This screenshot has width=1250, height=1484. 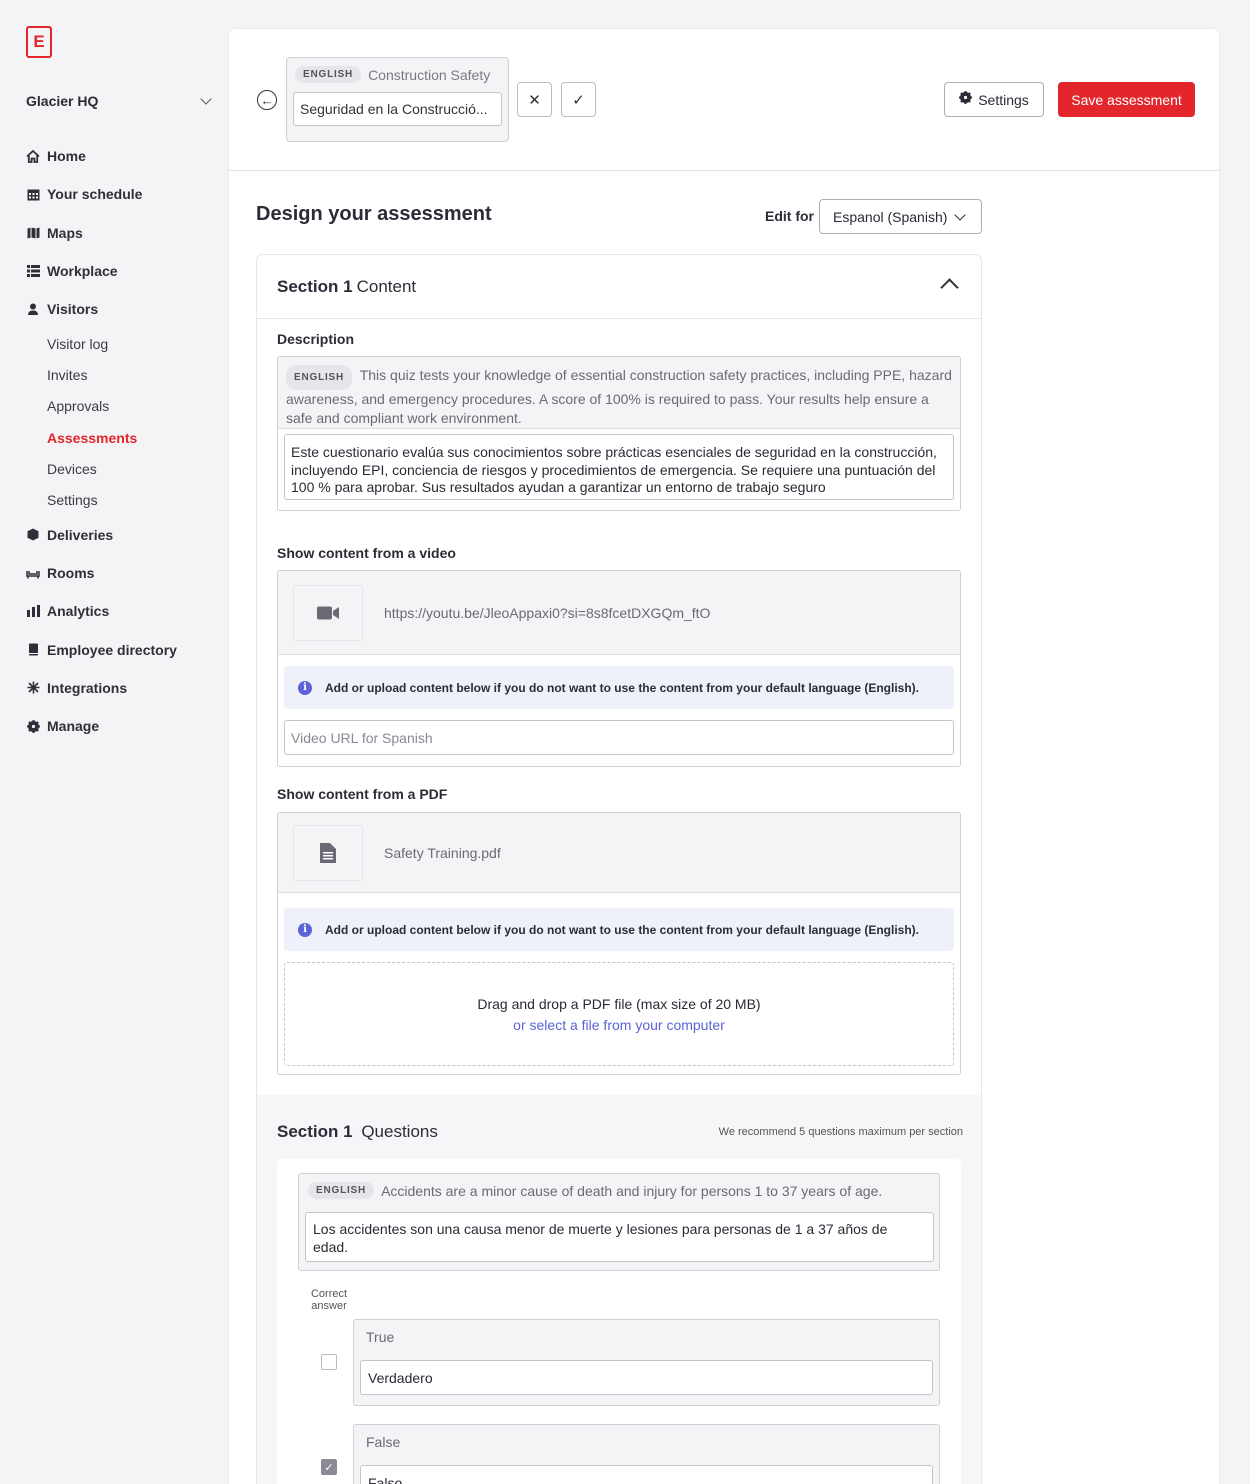 I want to click on language-select: Espanol (Spanish), so click(x=900, y=216).